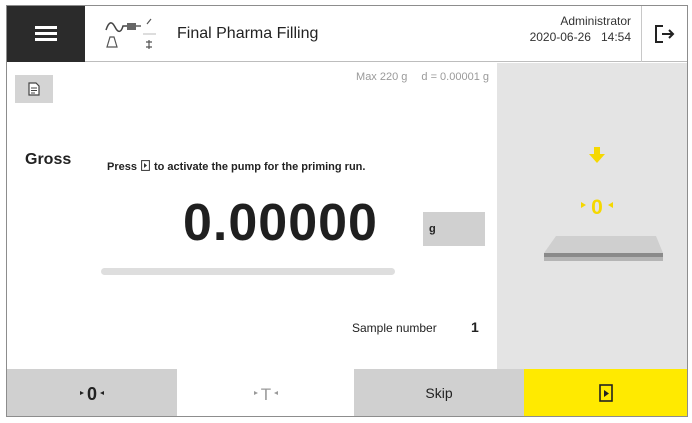  Describe the element at coordinates (580, 29) in the screenshot. I see `user-info: Administrator 2020-06-26 14:54` at that location.